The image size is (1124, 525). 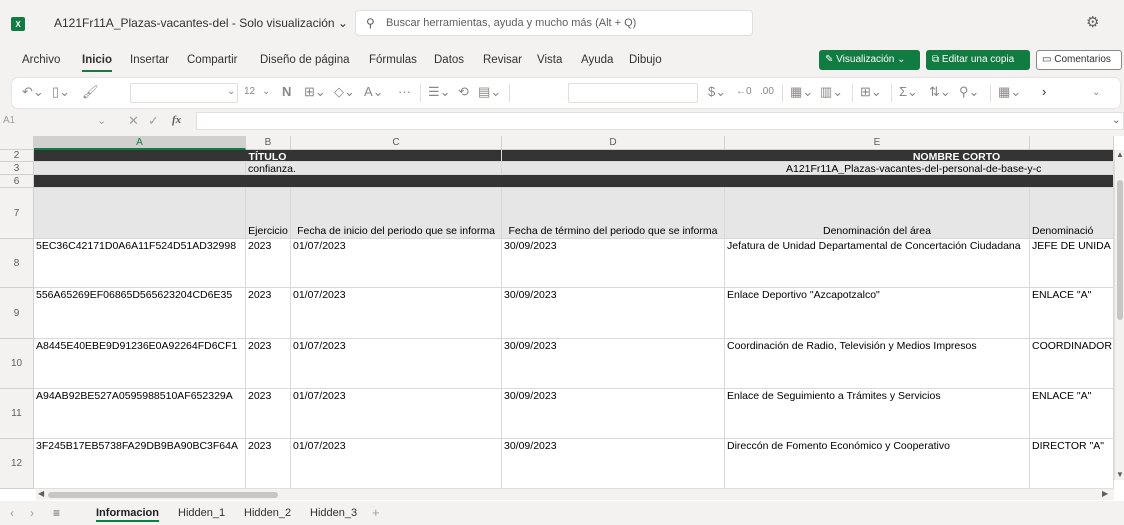 I want to click on wrap-text-icon: ⟲, so click(x=463, y=92).